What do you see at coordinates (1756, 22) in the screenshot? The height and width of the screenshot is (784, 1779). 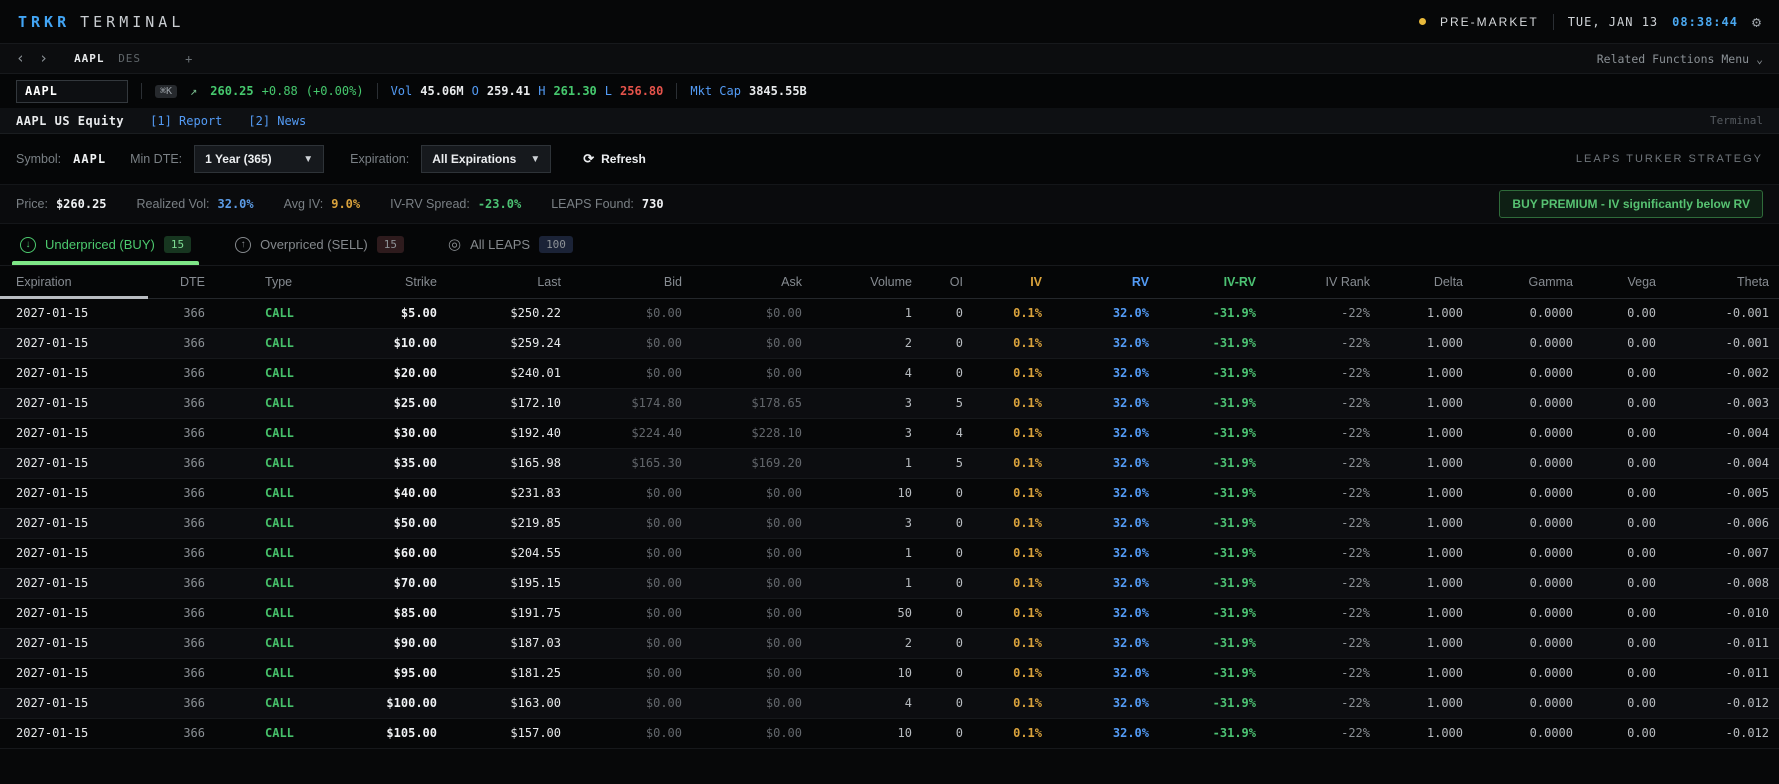 I see `gear-icon: ⚙` at bounding box center [1756, 22].